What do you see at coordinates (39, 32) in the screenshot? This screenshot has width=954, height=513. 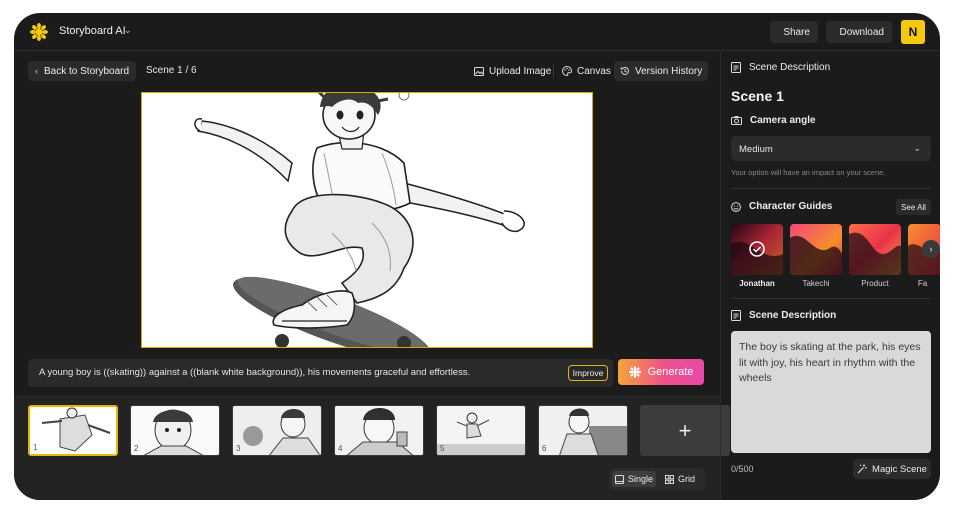 I see `sun-flower-icon` at bounding box center [39, 32].